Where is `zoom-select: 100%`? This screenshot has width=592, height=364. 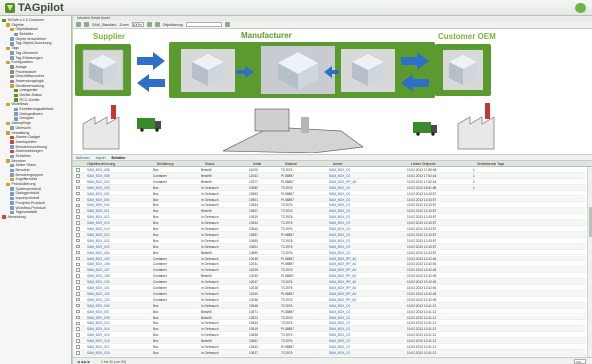 zoom-select: 100% is located at coordinates (137, 24).